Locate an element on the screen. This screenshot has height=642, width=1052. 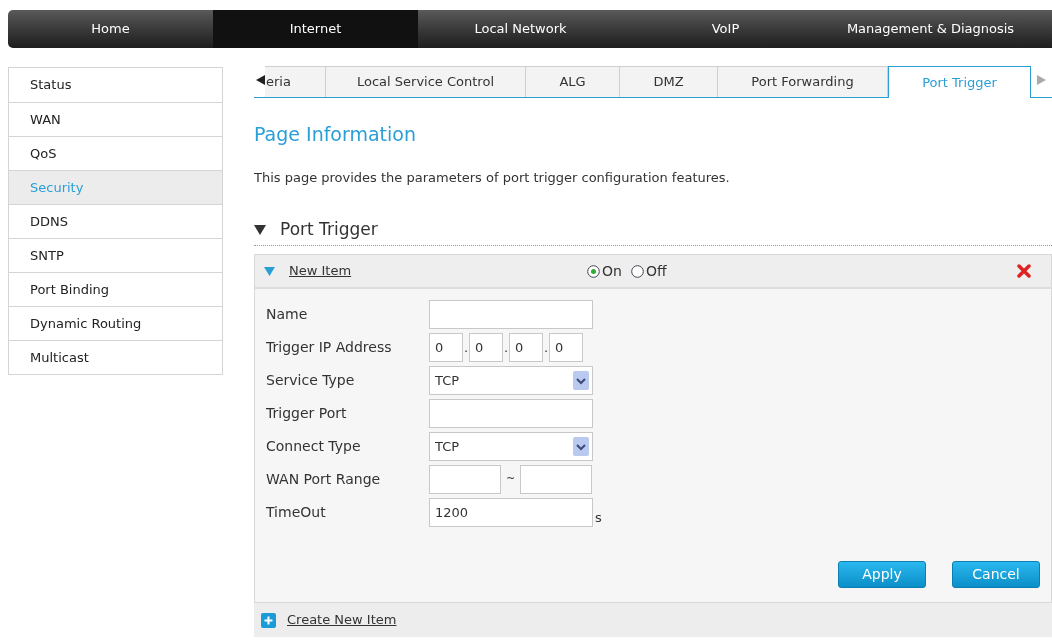
page-title: Page Information is located at coordinates (336, 134).